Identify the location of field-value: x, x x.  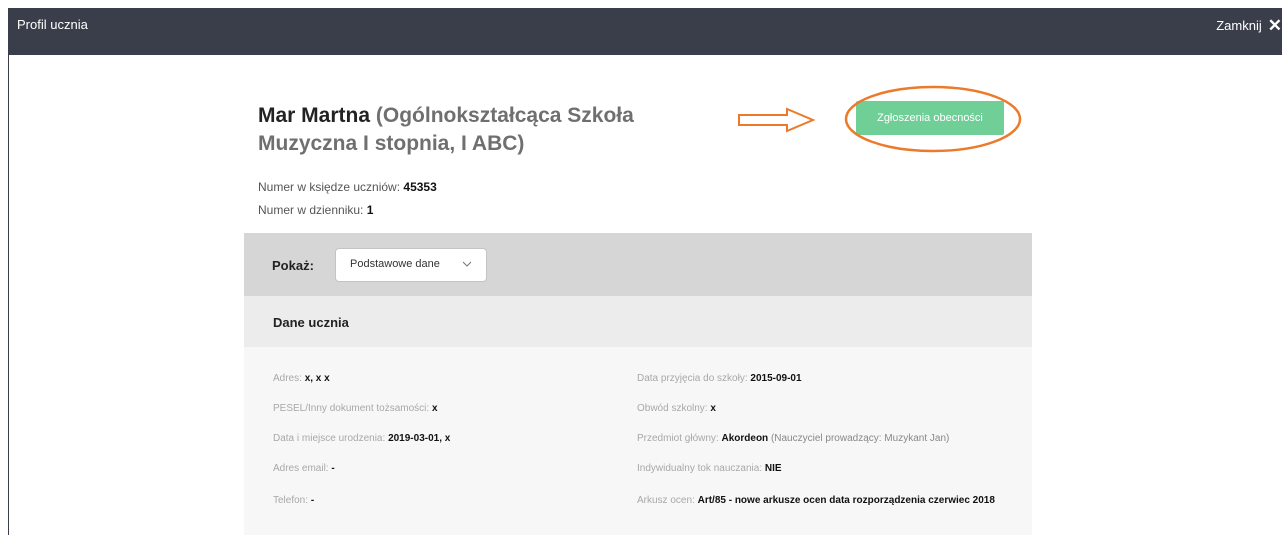
(317, 378).